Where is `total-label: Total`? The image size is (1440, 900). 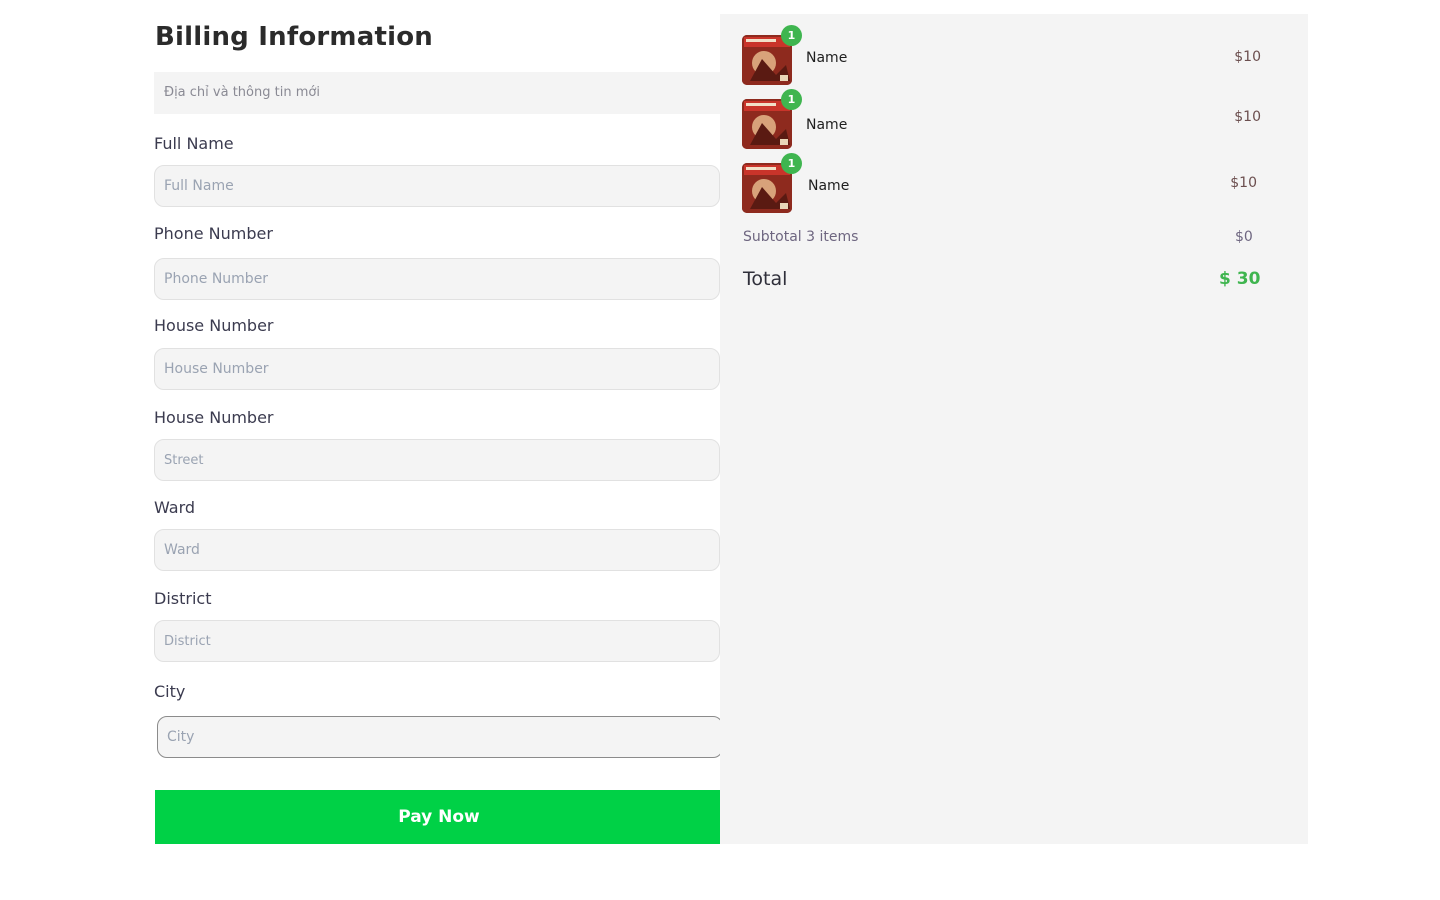
total-label: Total is located at coordinates (765, 279).